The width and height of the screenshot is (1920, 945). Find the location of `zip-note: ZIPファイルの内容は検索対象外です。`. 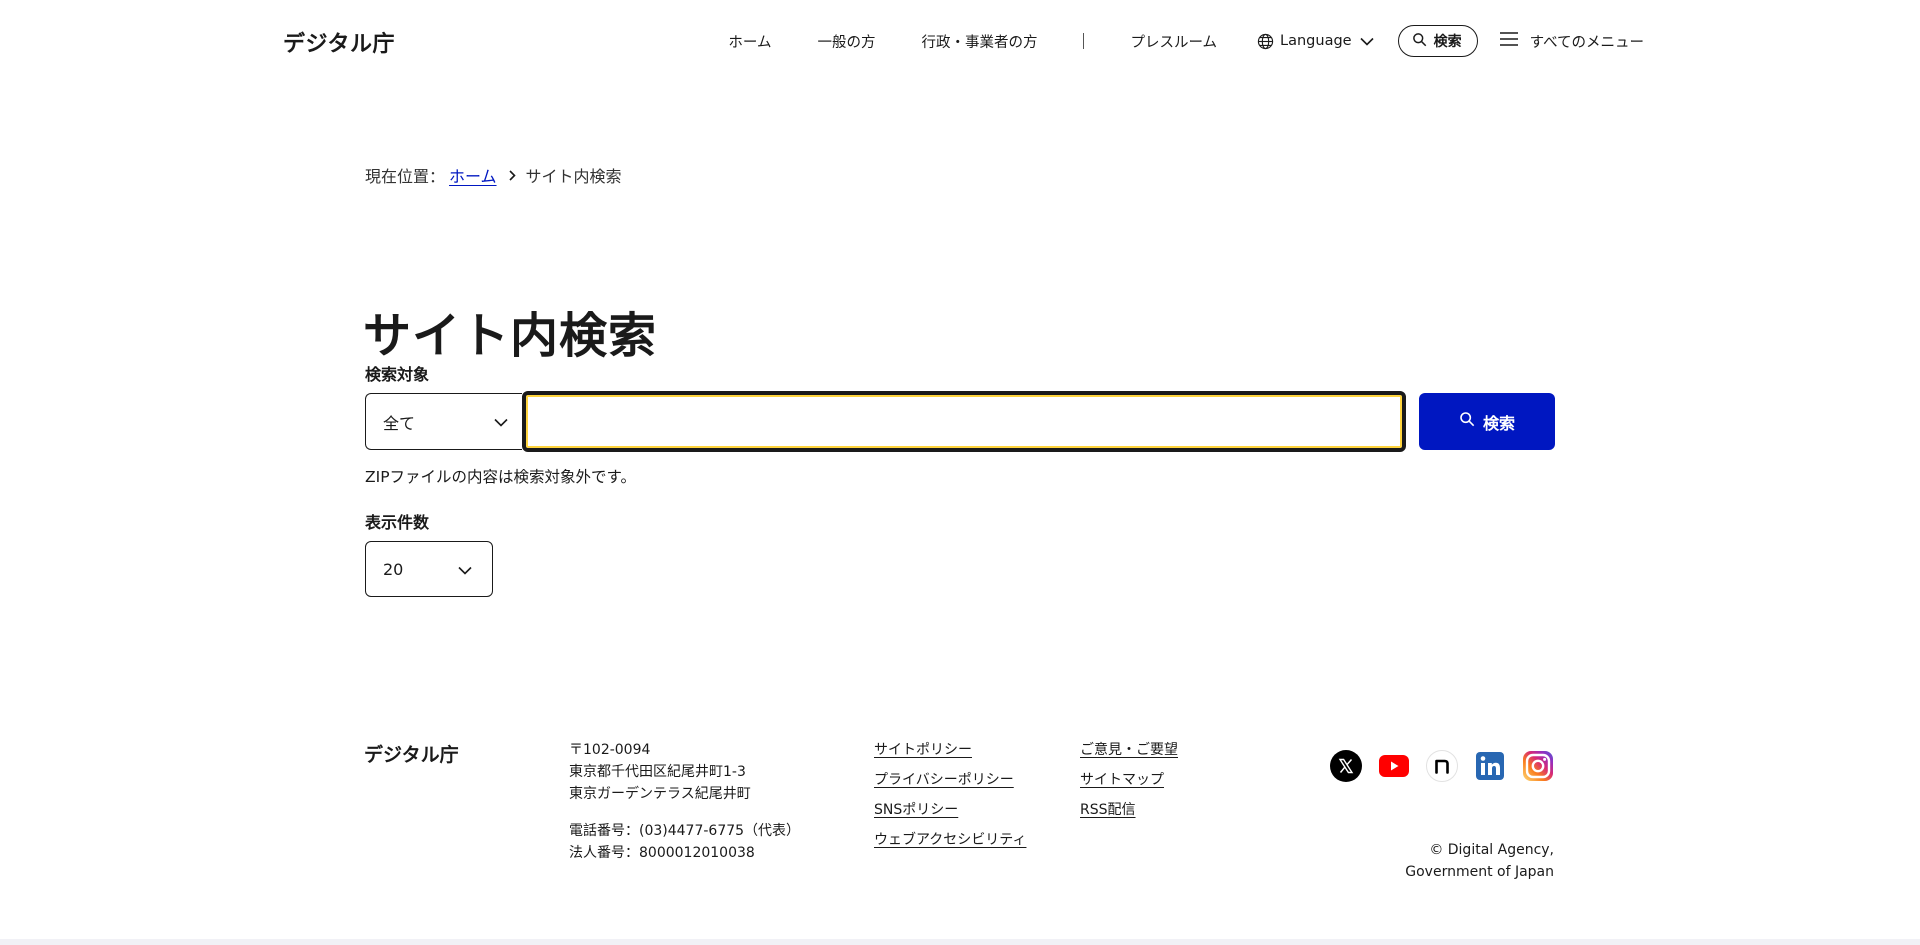

zip-note: ZIPファイルの内容は検索対象外です。 is located at coordinates (500, 477).